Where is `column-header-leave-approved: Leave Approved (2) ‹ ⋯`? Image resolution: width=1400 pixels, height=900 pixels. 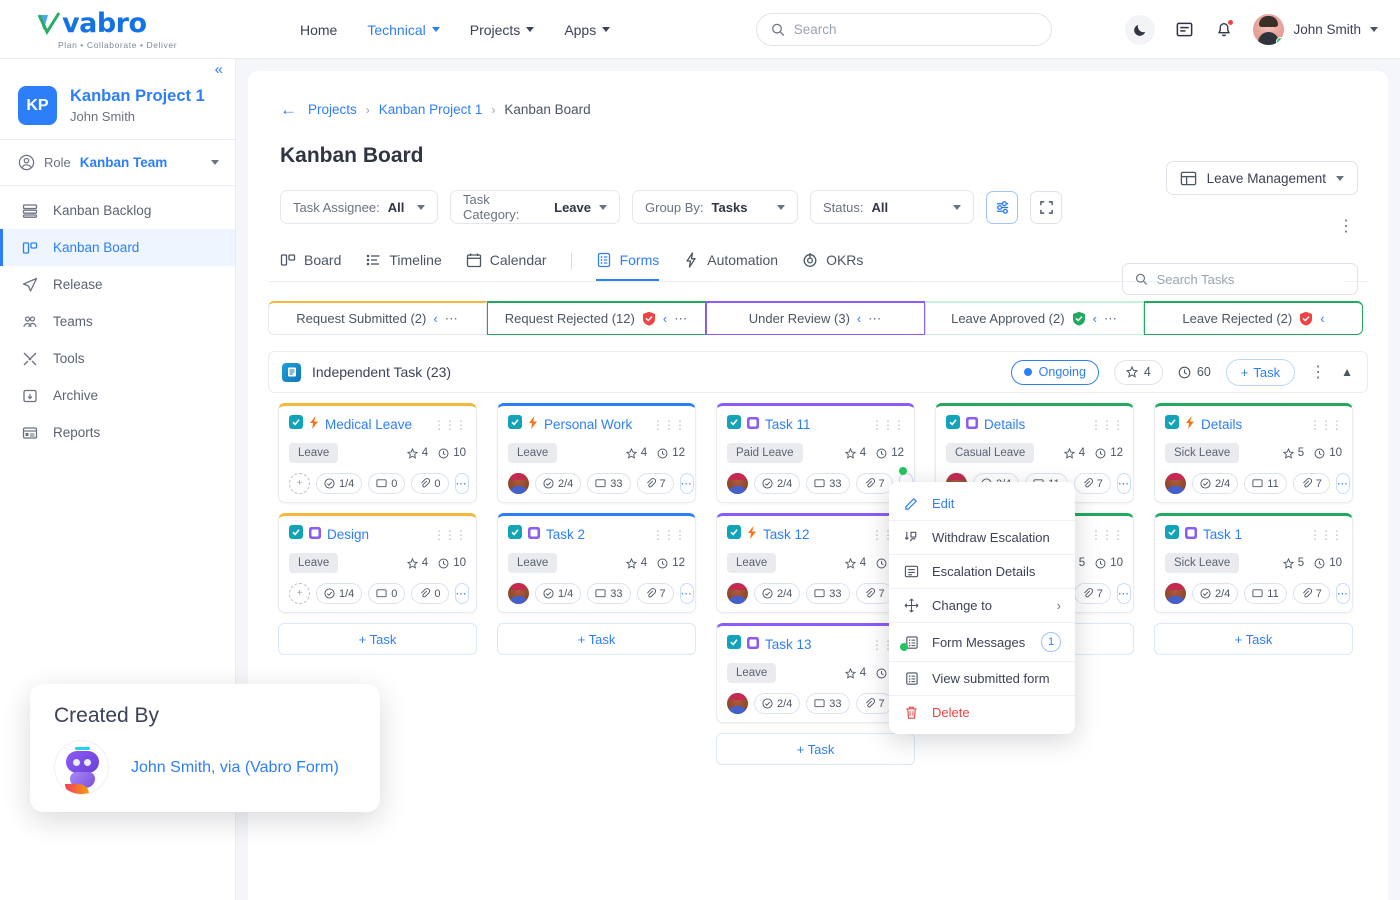 column-header-leave-approved: Leave Approved (2) ‹ ⋯ is located at coordinates (1034, 318).